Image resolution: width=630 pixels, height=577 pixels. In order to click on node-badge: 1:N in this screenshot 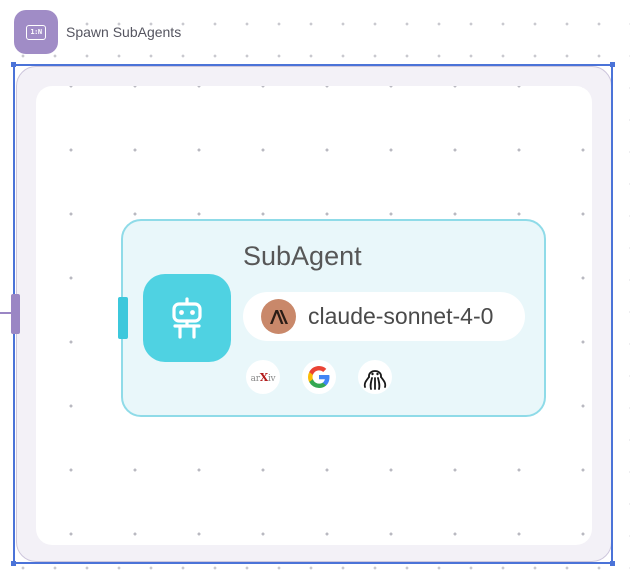, I will do `click(36, 32)`.